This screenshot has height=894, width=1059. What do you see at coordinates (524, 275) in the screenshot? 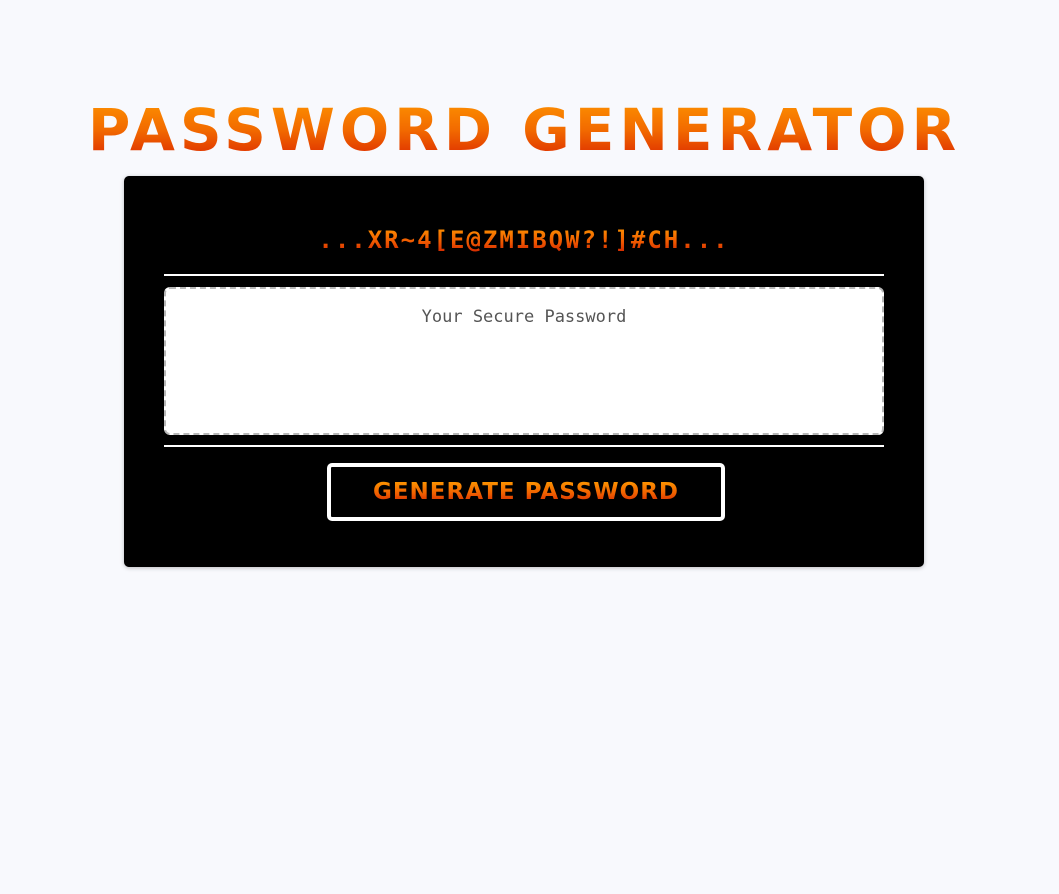
I see `top-divider` at bounding box center [524, 275].